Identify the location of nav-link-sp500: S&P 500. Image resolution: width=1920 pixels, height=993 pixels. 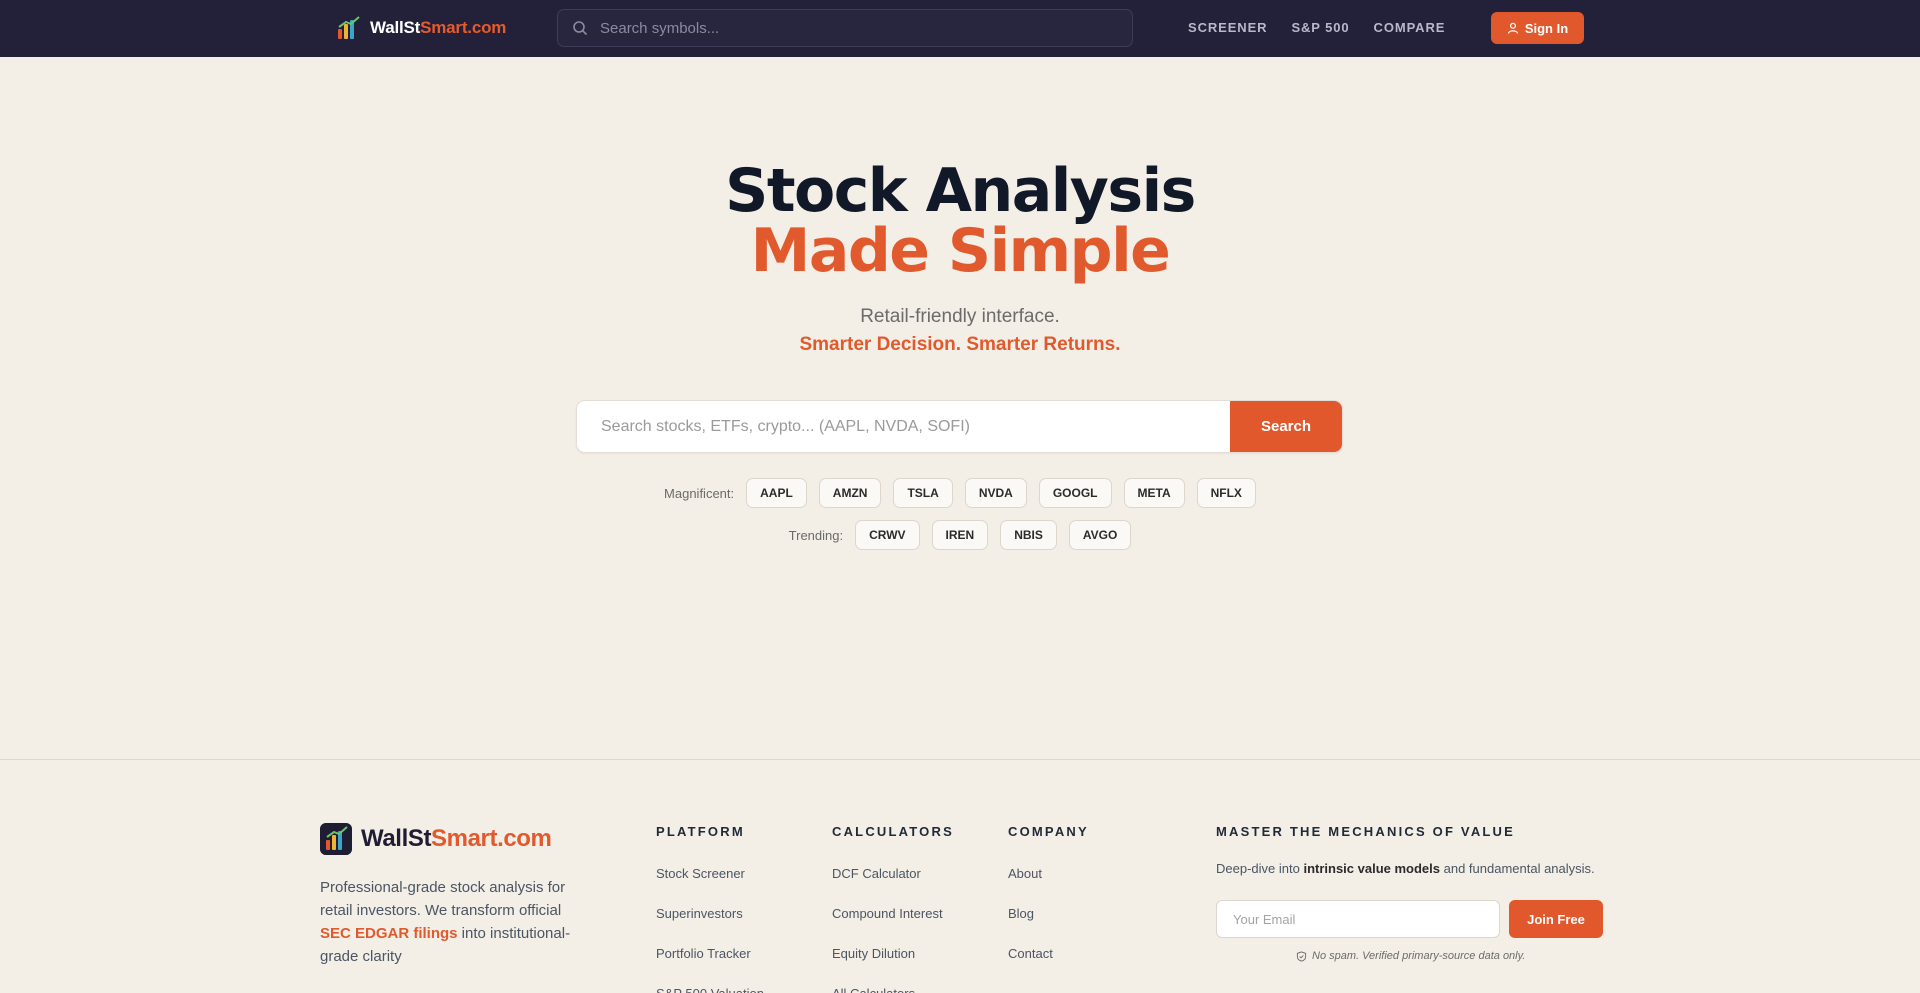
(1320, 27).